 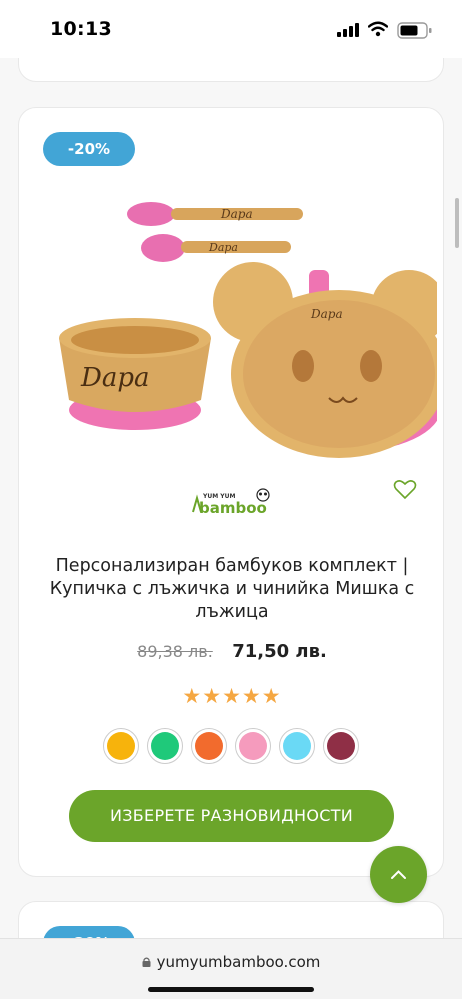 What do you see at coordinates (414, 30) in the screenshot?
I see `battery-icon` at bounding box center [414, 30].